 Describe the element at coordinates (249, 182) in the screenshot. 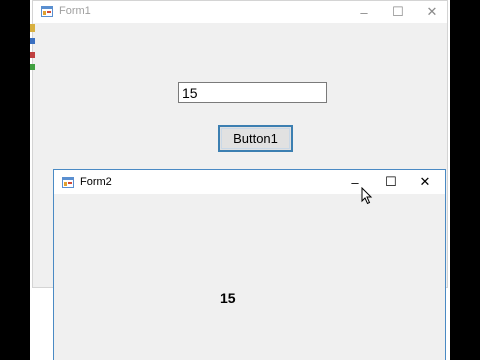

I see `form2-titlebar: Form2 – ☐ ✕` at that location.